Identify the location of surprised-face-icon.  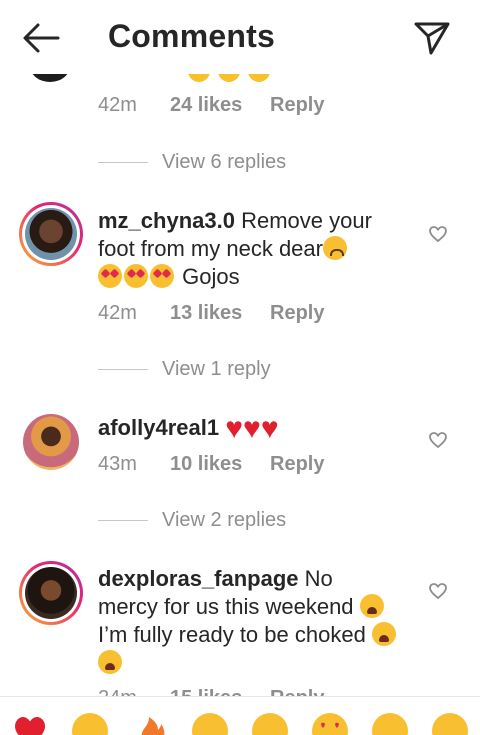
(390, 724).